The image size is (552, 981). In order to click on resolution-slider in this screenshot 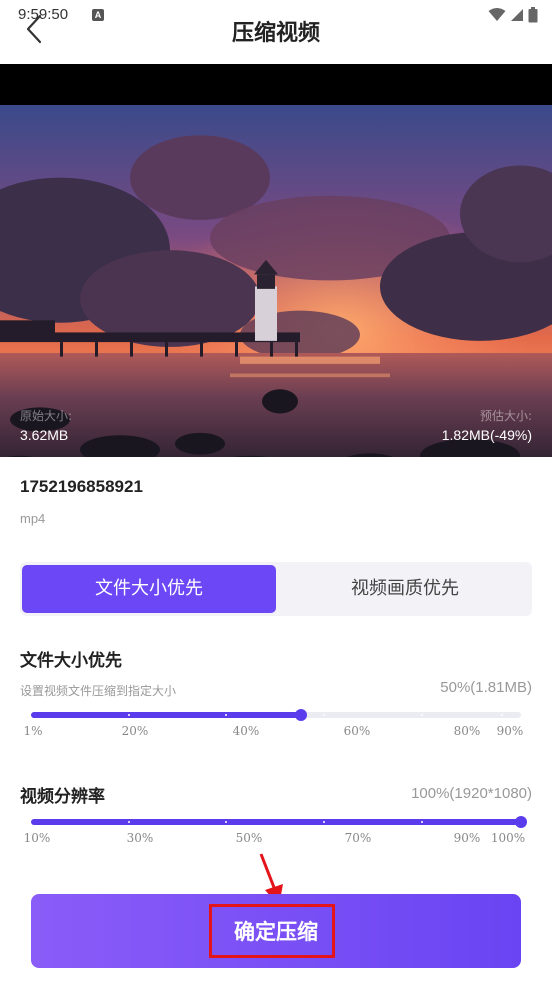, I will do `click(279, 822)`.